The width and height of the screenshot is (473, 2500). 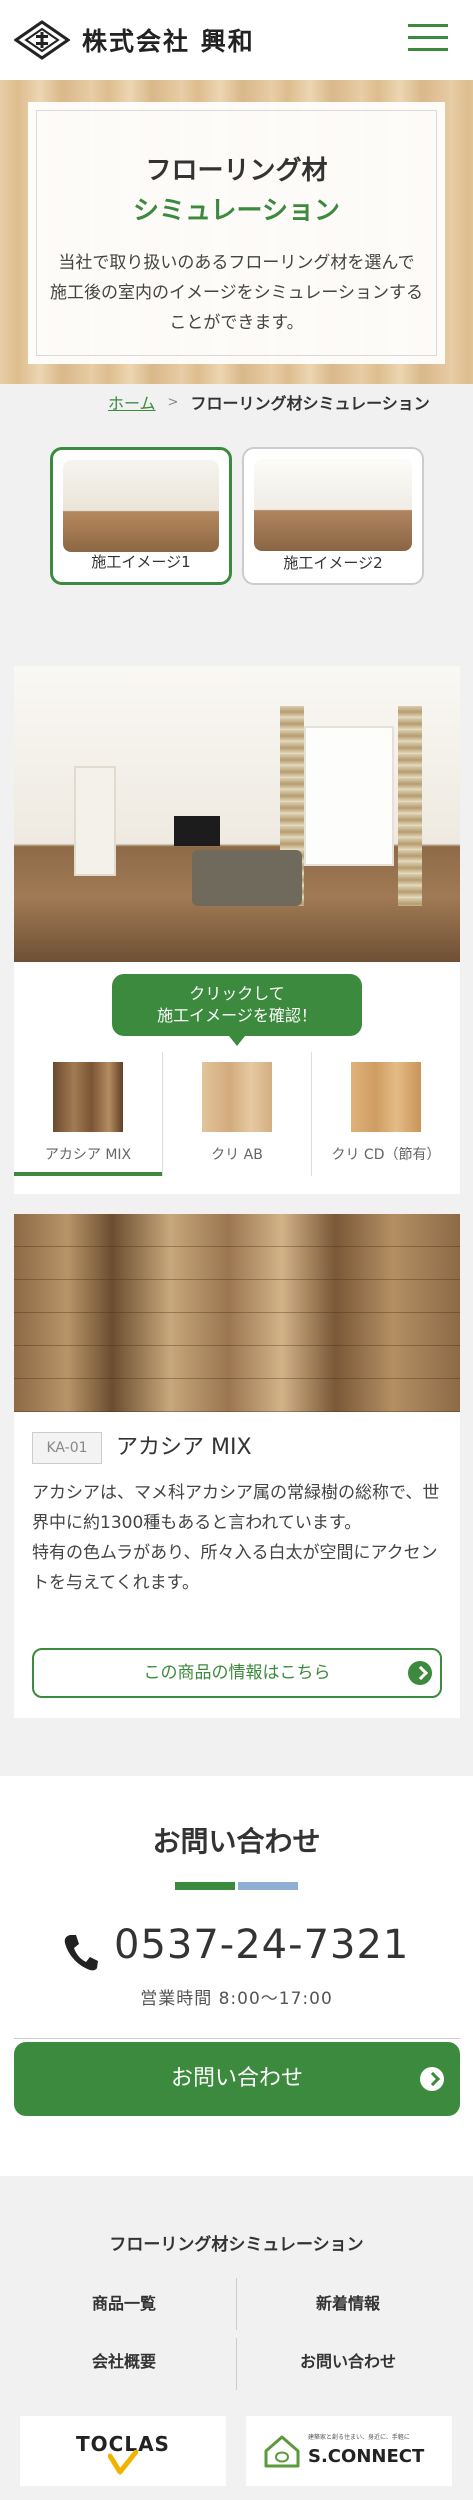 I want to click on hero-title-line1: フローリング材, so click(x=236, y=171).